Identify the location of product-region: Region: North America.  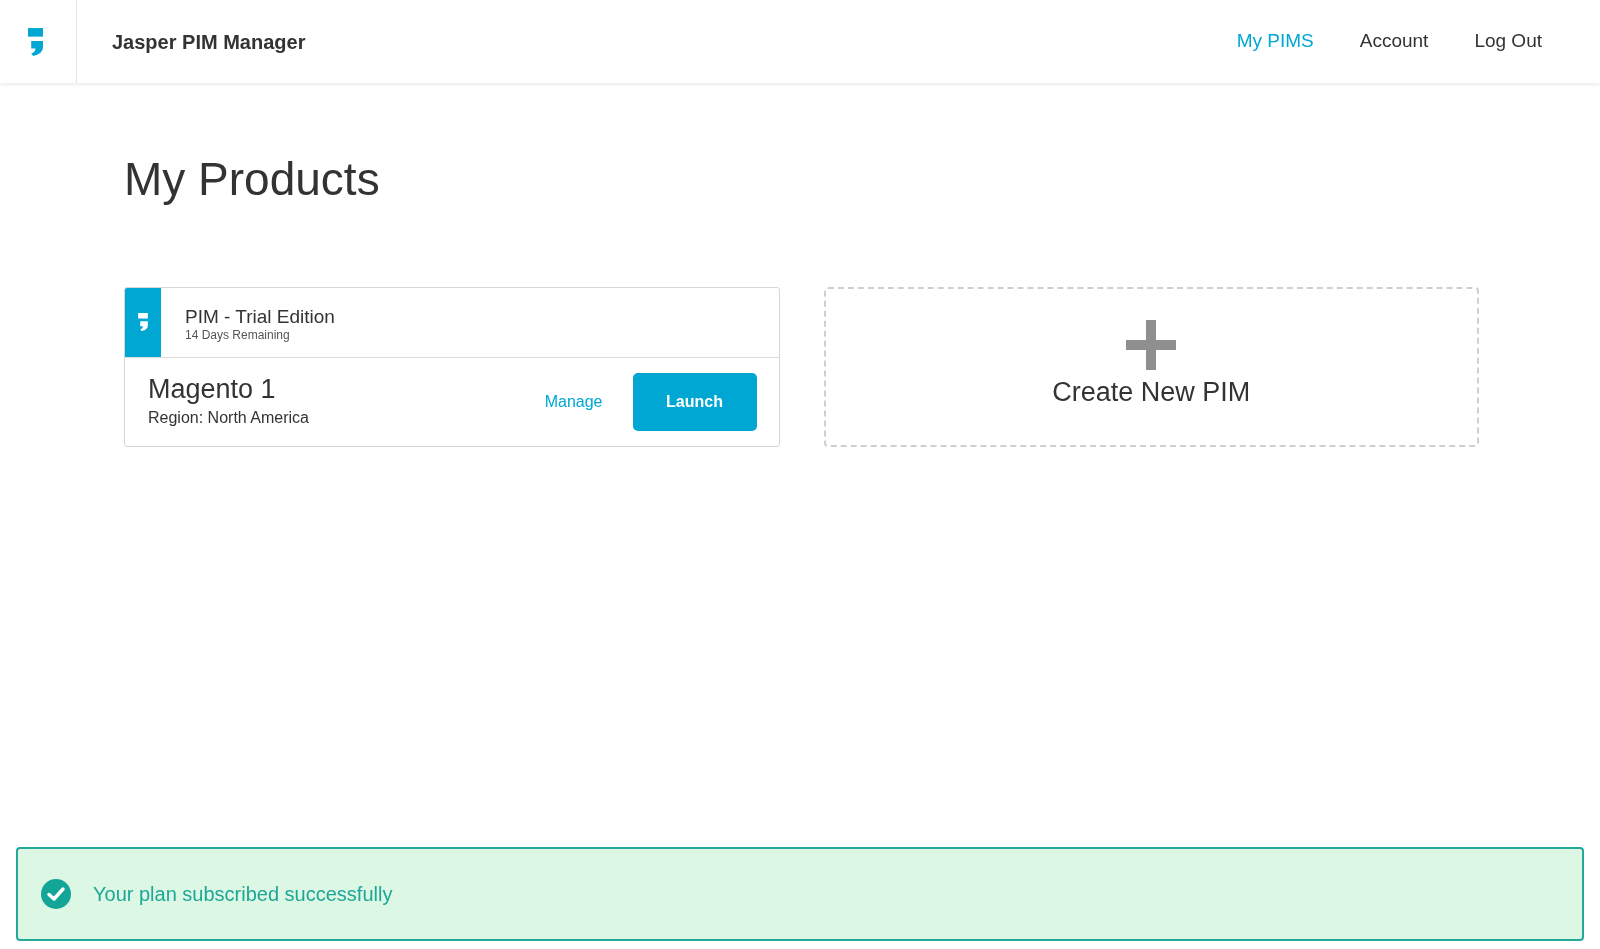
(228, 418).